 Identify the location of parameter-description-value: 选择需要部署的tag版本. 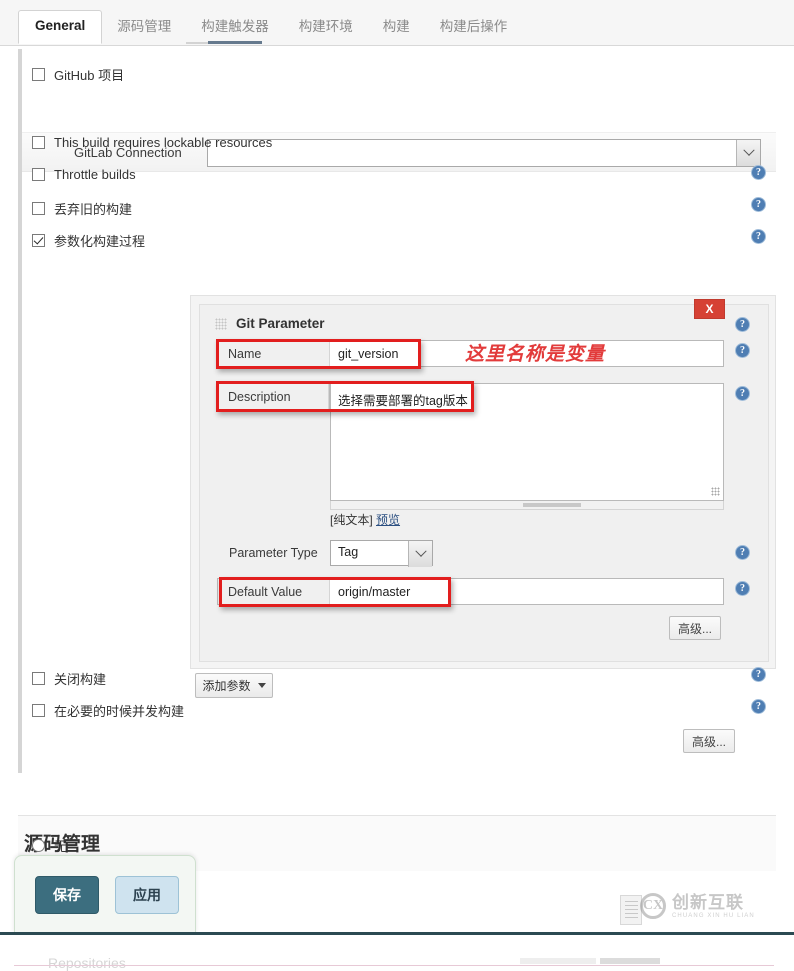
(403, 401).